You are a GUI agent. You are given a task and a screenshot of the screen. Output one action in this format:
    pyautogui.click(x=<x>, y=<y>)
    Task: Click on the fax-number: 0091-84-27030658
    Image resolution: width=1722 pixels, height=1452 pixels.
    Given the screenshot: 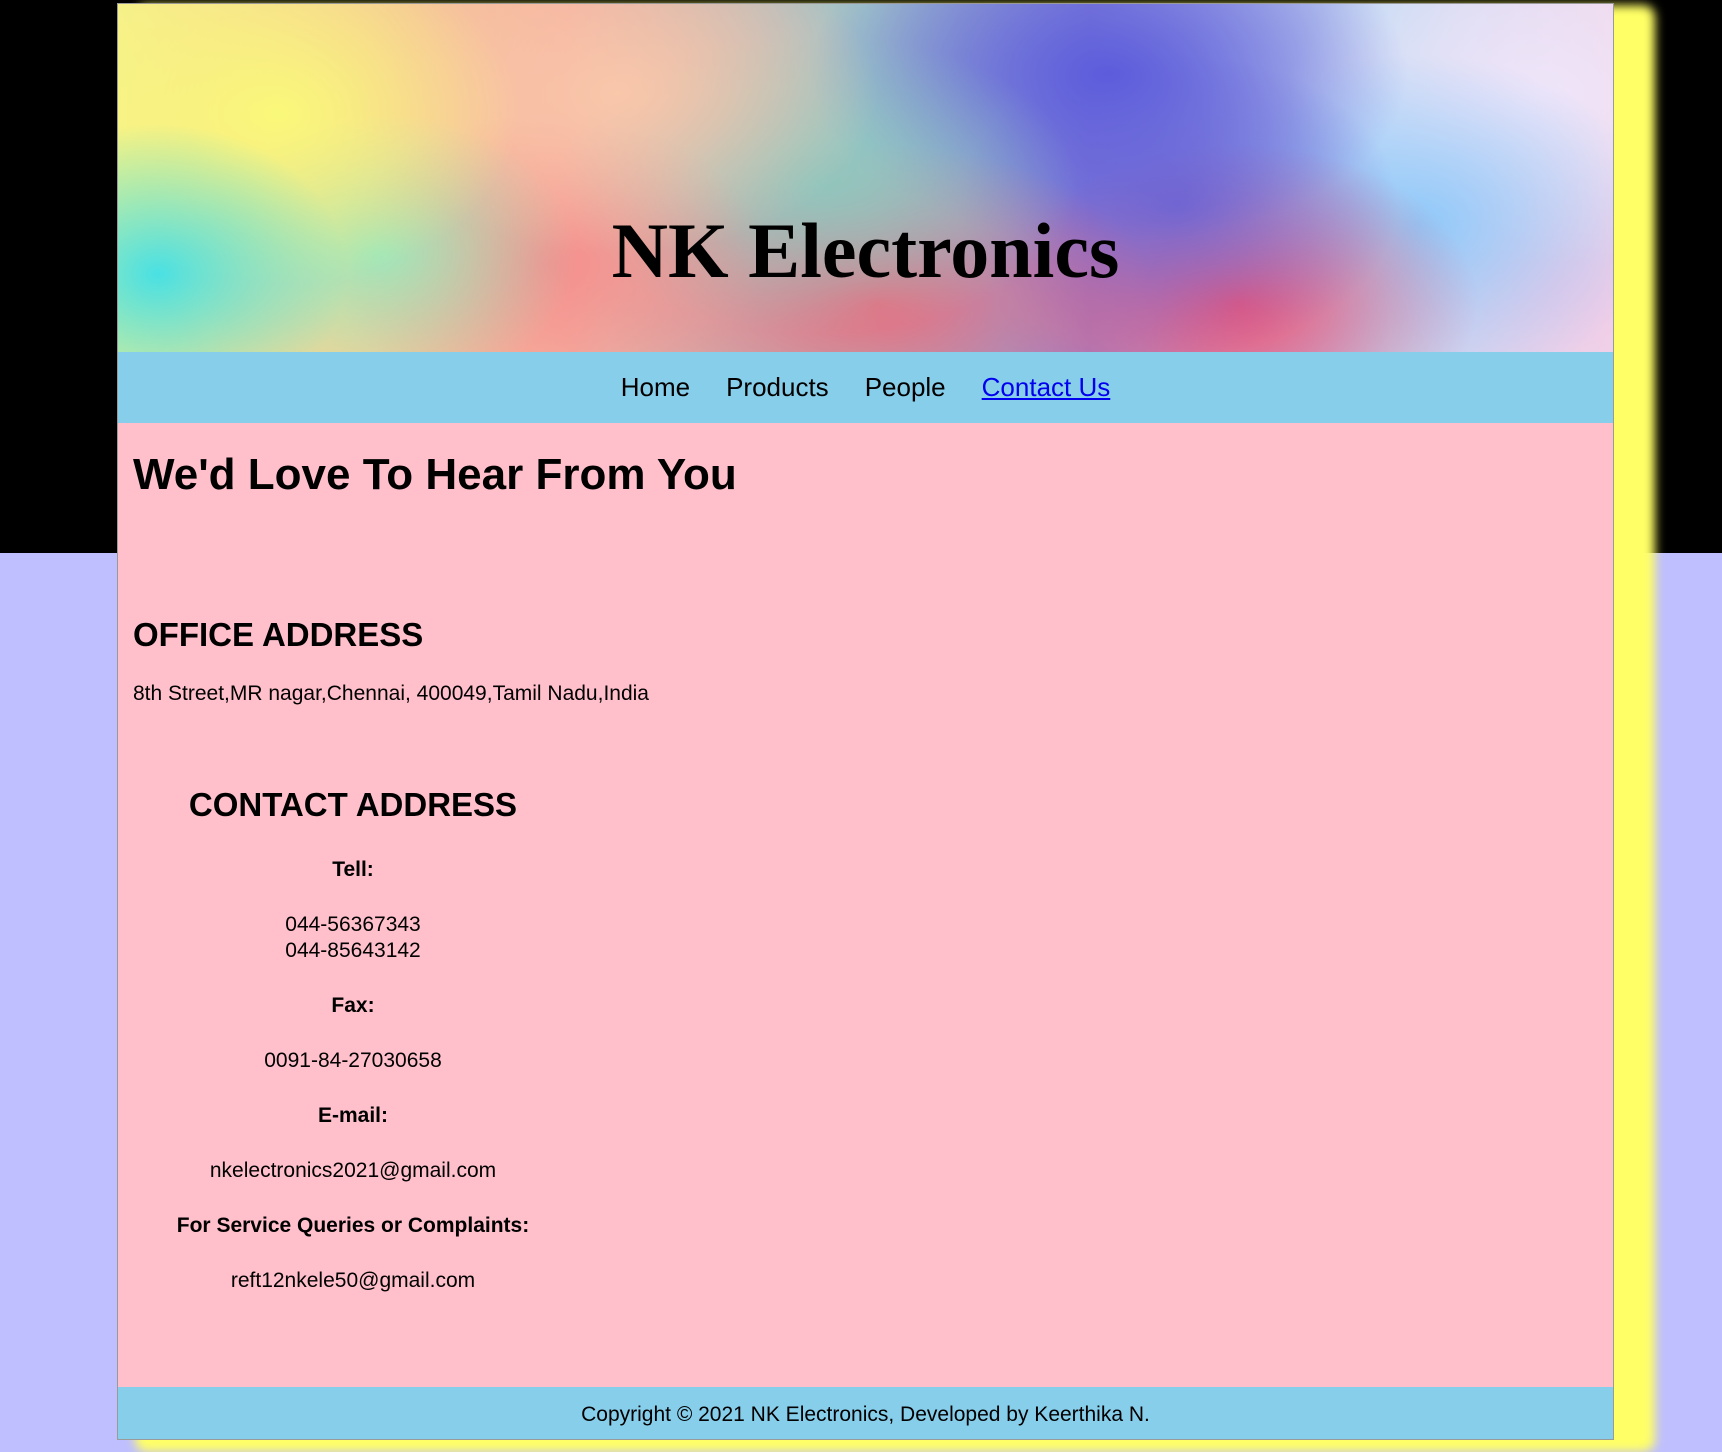 What is the action you would take?
    pyautogui.click(x=353, y=1060)
    